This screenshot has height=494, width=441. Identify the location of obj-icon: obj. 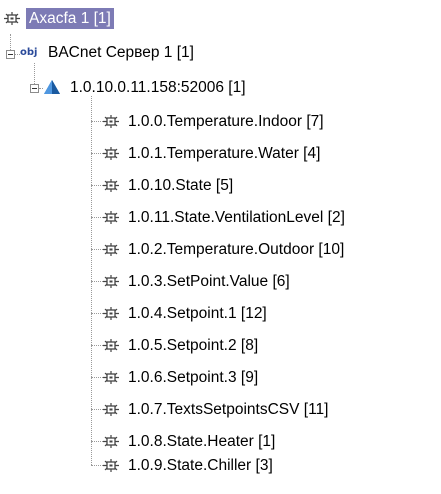
(29, 52).